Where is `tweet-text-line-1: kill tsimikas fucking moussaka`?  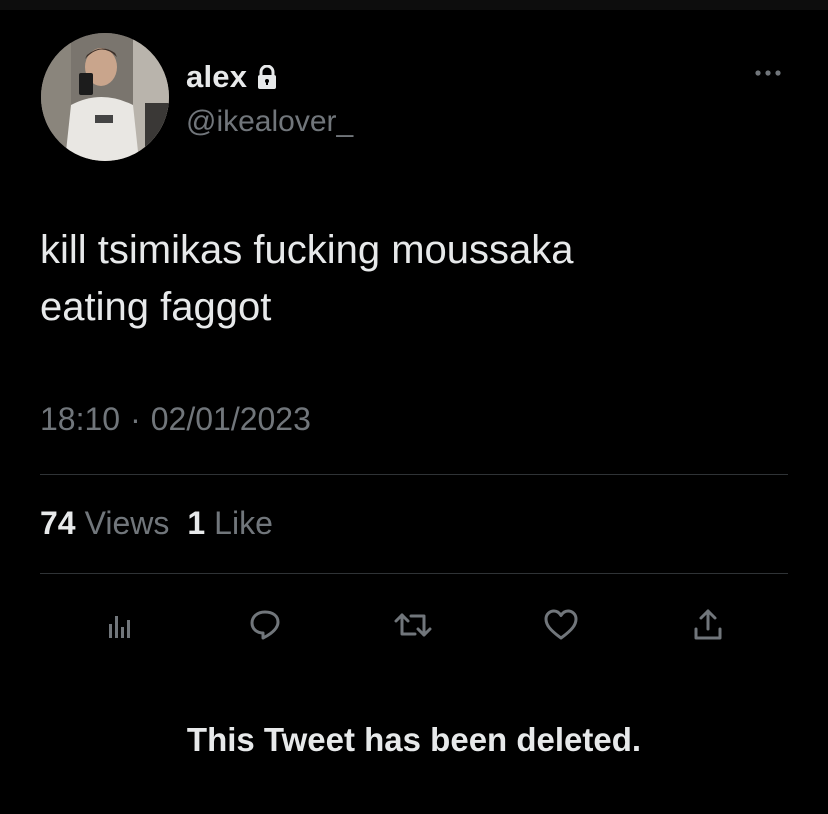 tweet-text-line-1: kill tsimikas fucking moussaka is located at coordinates (307, 250).